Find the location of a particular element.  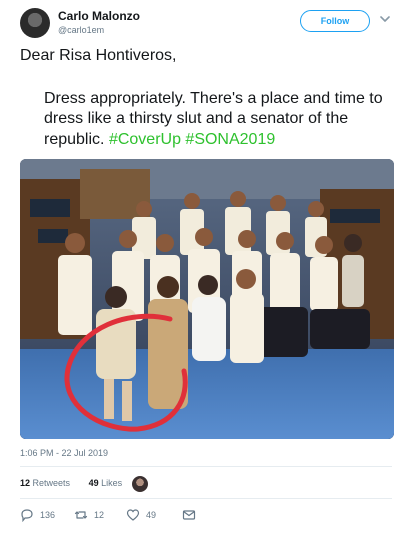

timestamp: 1:06 PM - 22 Jul 2019 is located at coordinates (64, 453).